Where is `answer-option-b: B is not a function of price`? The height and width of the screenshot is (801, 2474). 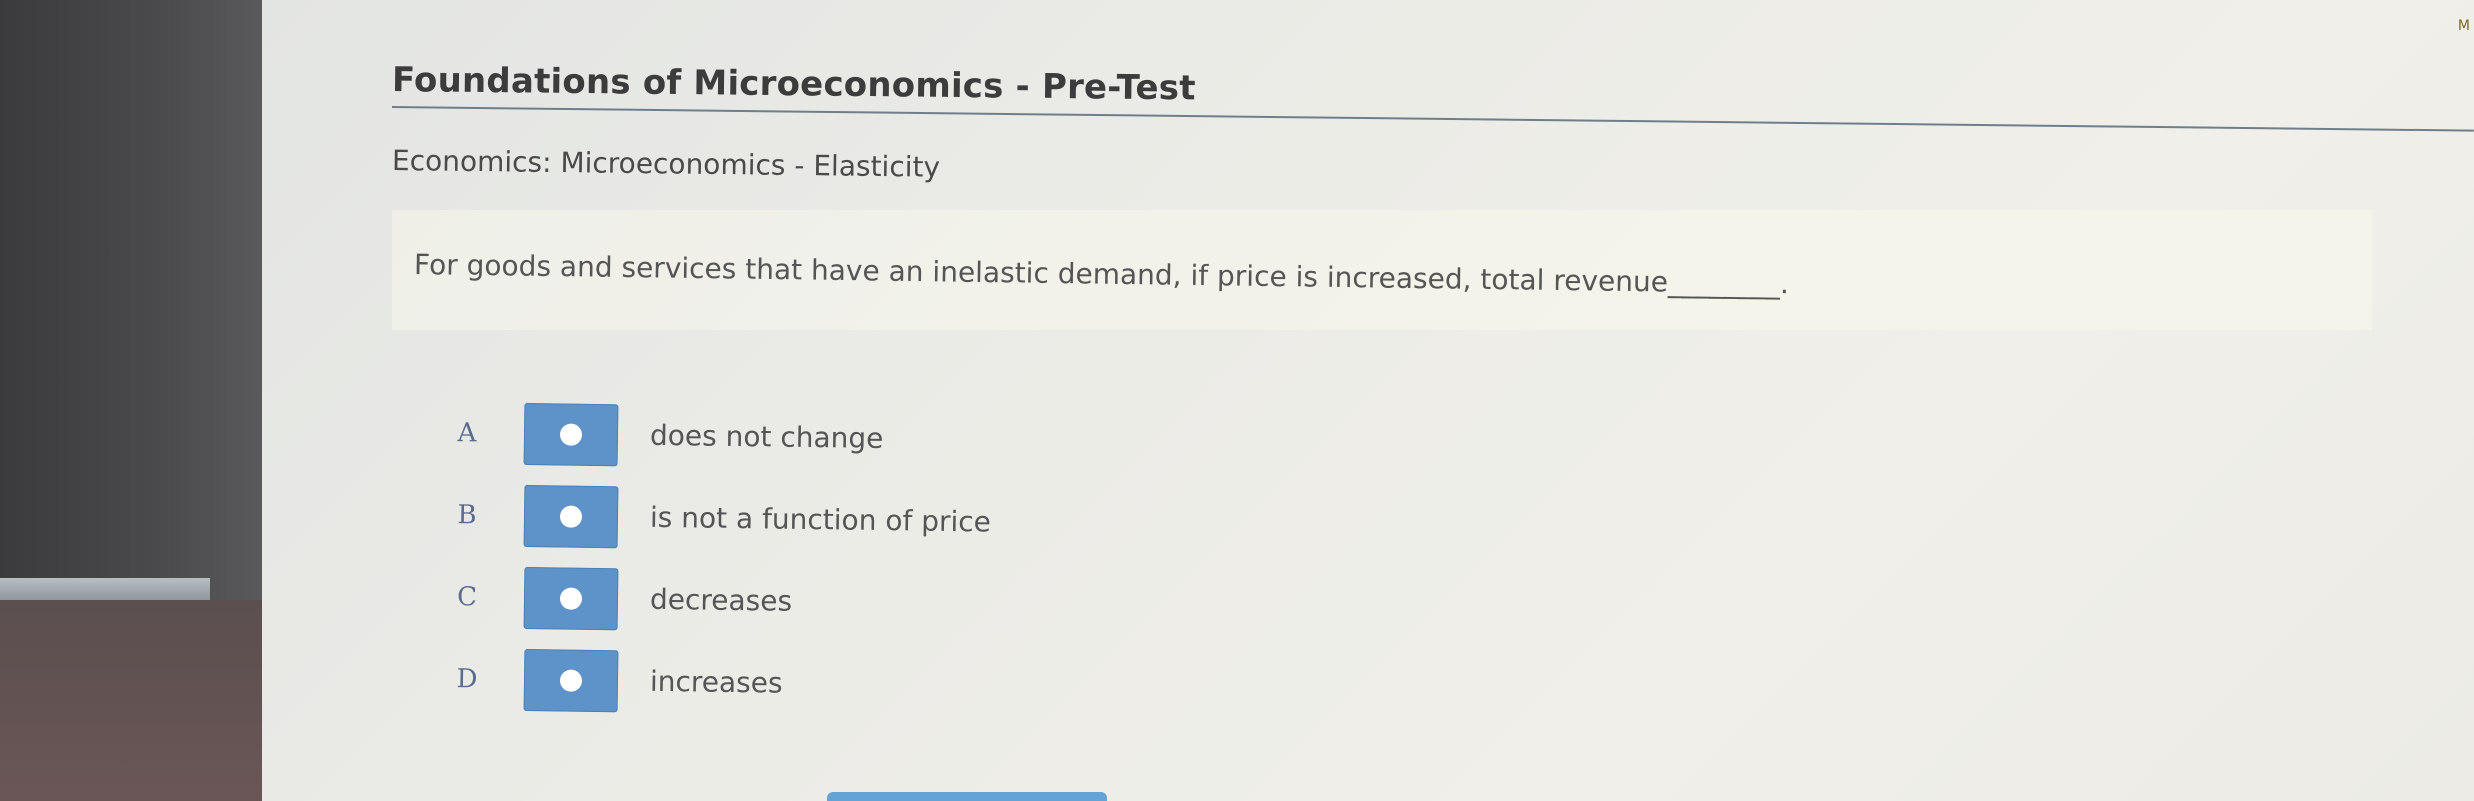
answer-option-b: B is not a function of price is located at coordinates (902, 522).